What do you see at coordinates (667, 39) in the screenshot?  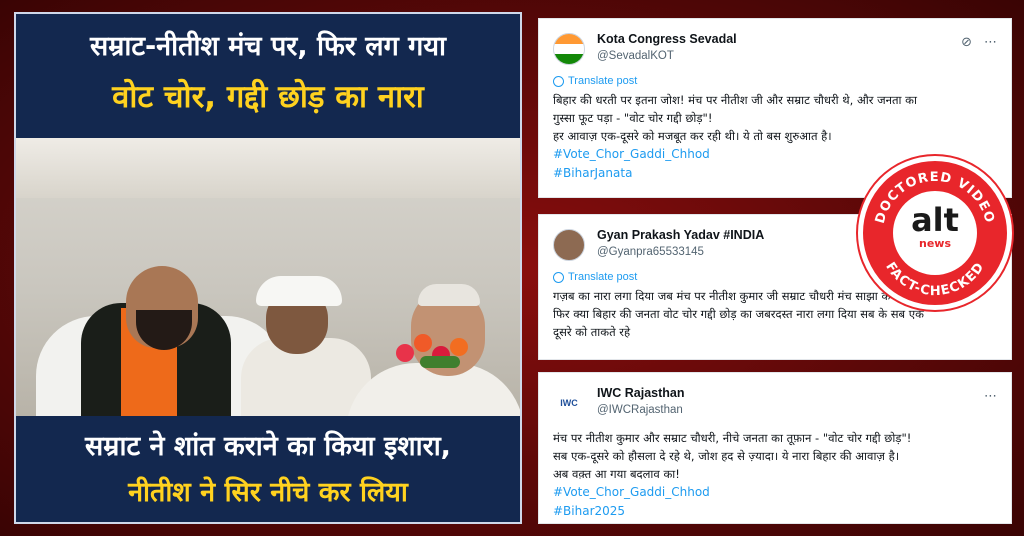 I see `author-name: Kota Congress Sevadal` at bounding box center [667, 39].